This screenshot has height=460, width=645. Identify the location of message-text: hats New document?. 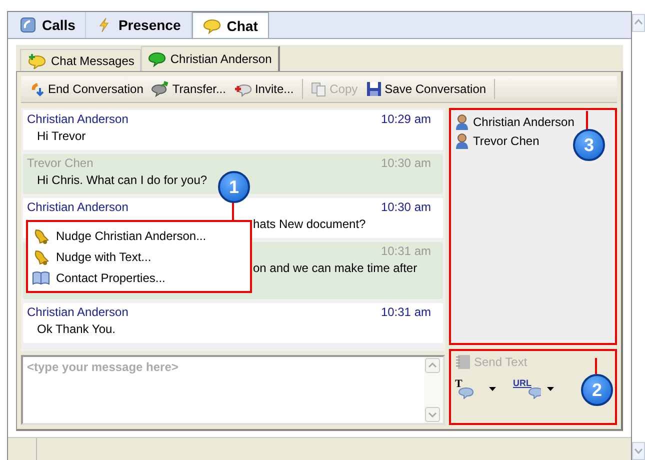
(309, 224).